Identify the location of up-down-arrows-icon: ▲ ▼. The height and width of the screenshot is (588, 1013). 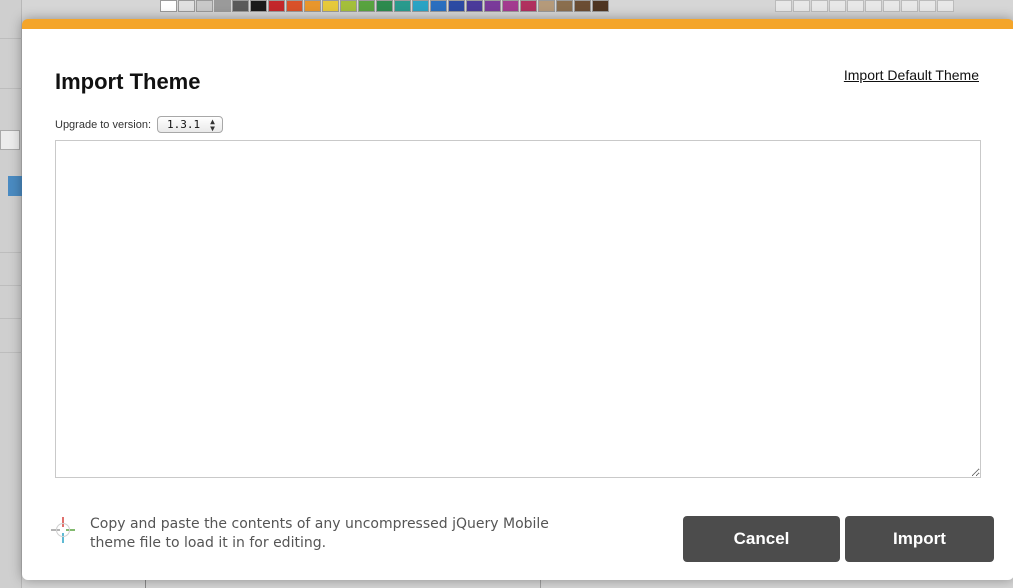
(212, 124).